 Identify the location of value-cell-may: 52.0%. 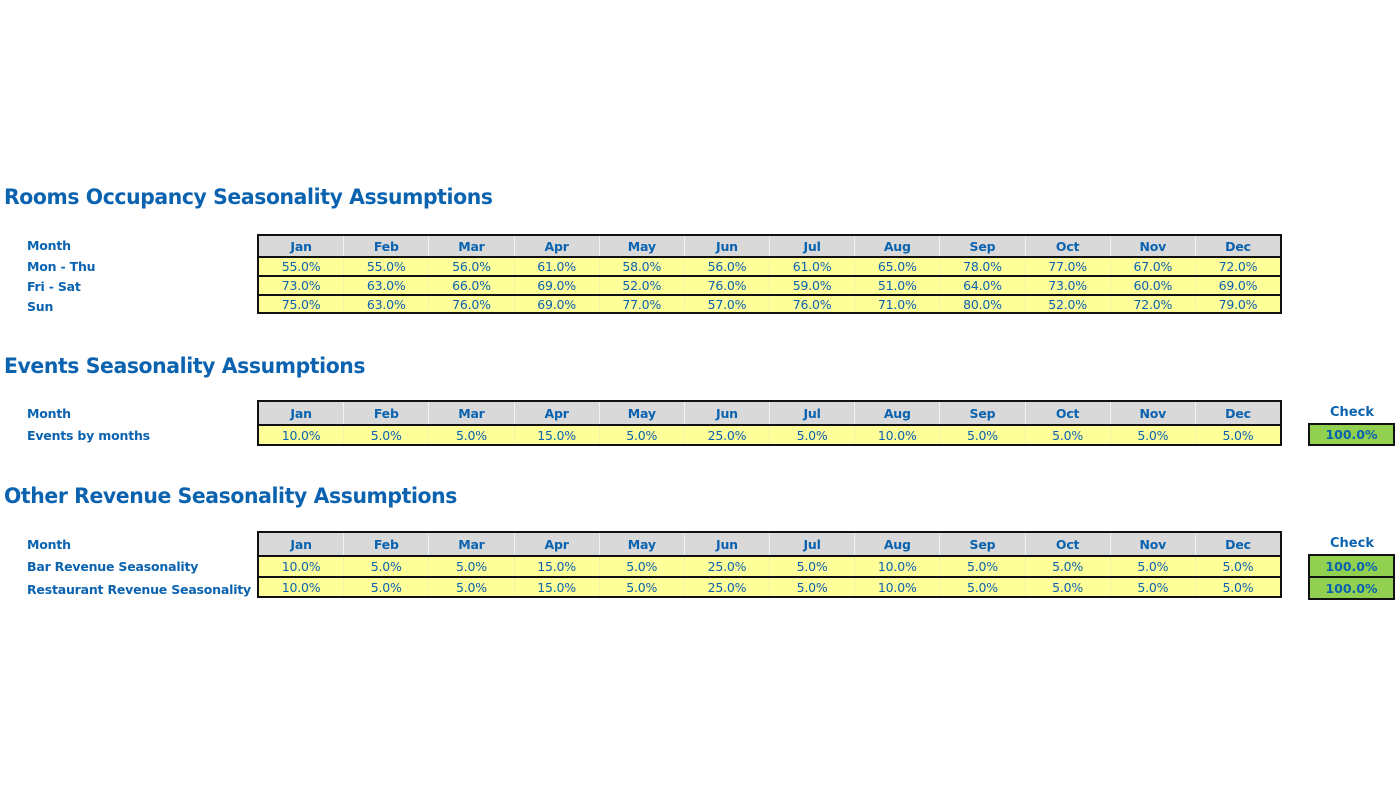
(641, 285).